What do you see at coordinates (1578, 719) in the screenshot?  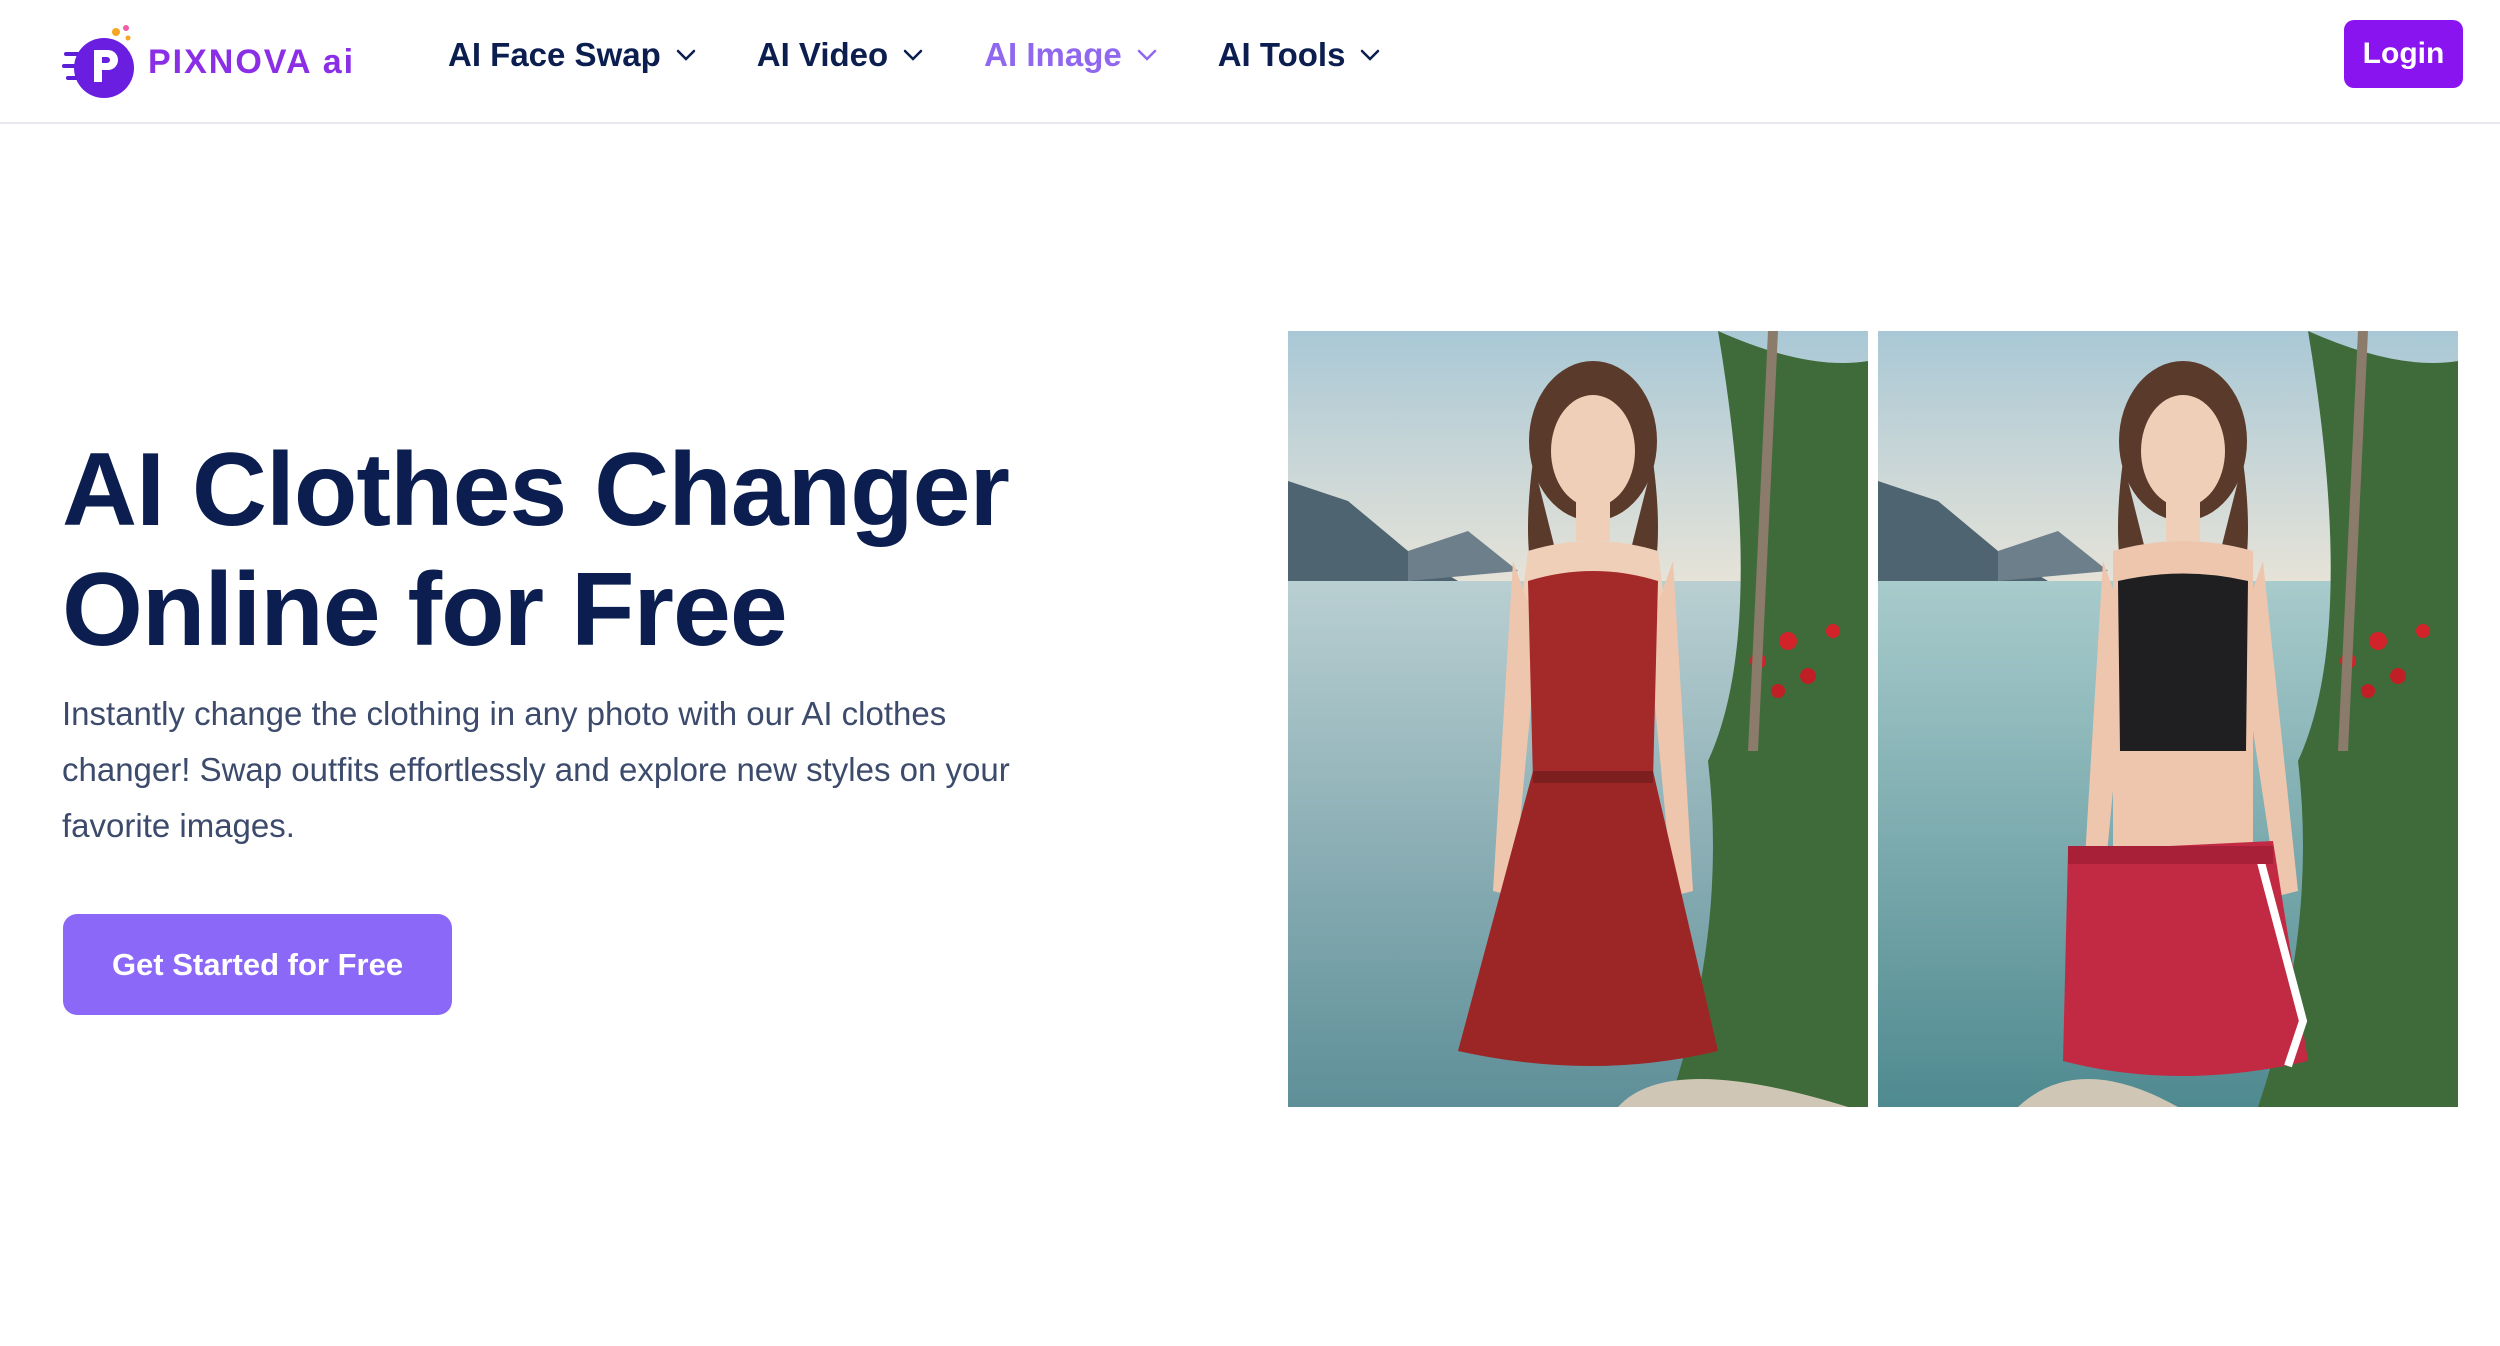 I see `before-image-red-dress` at bounding box center [1578, 719].